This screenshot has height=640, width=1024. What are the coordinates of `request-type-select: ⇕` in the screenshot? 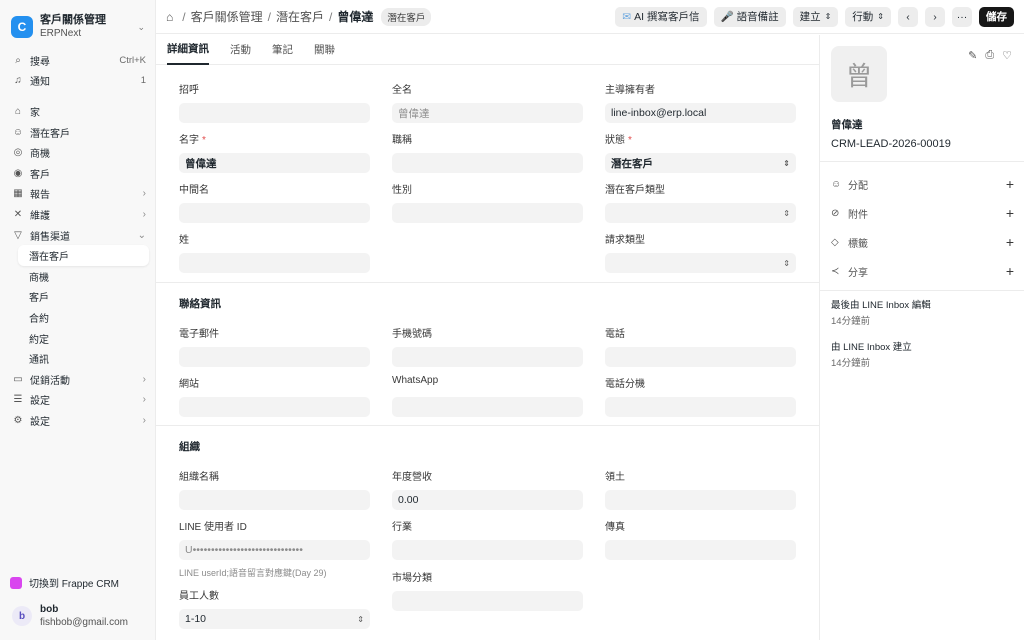 It's located at (700, 263).